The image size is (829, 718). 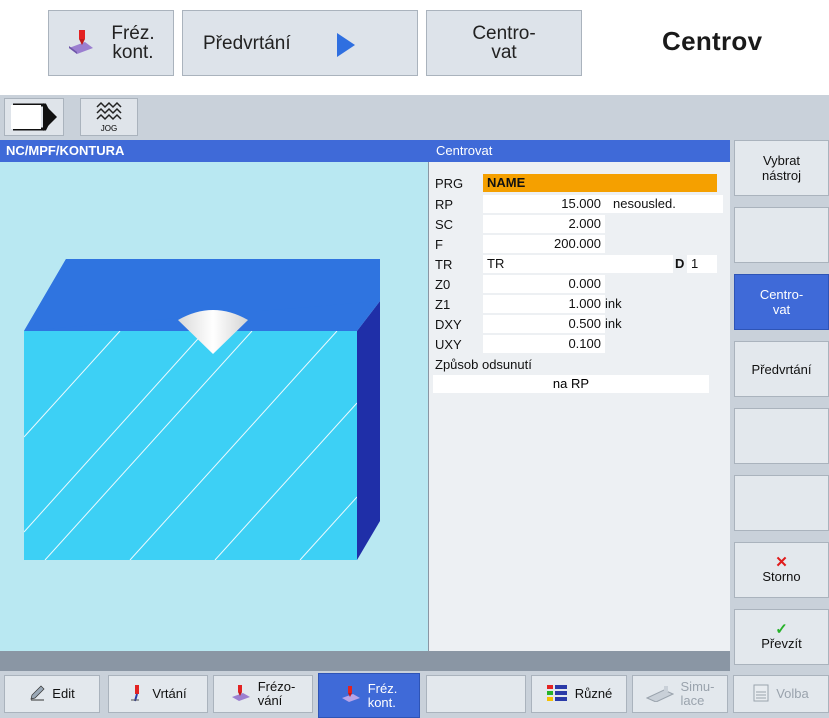 I want to click on param-label-prg: PRG, so click(x=449, y=183).